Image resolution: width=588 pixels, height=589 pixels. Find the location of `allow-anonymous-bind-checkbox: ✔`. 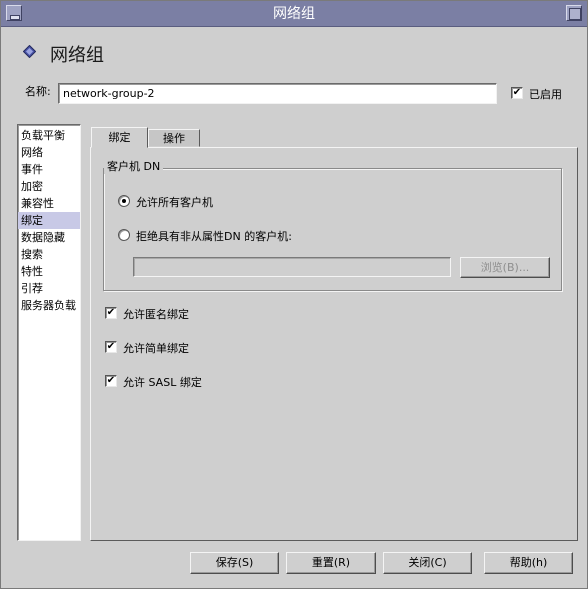

allow-anonymous-bind-checkbox: ✔ is located at coordinates (111, 313).